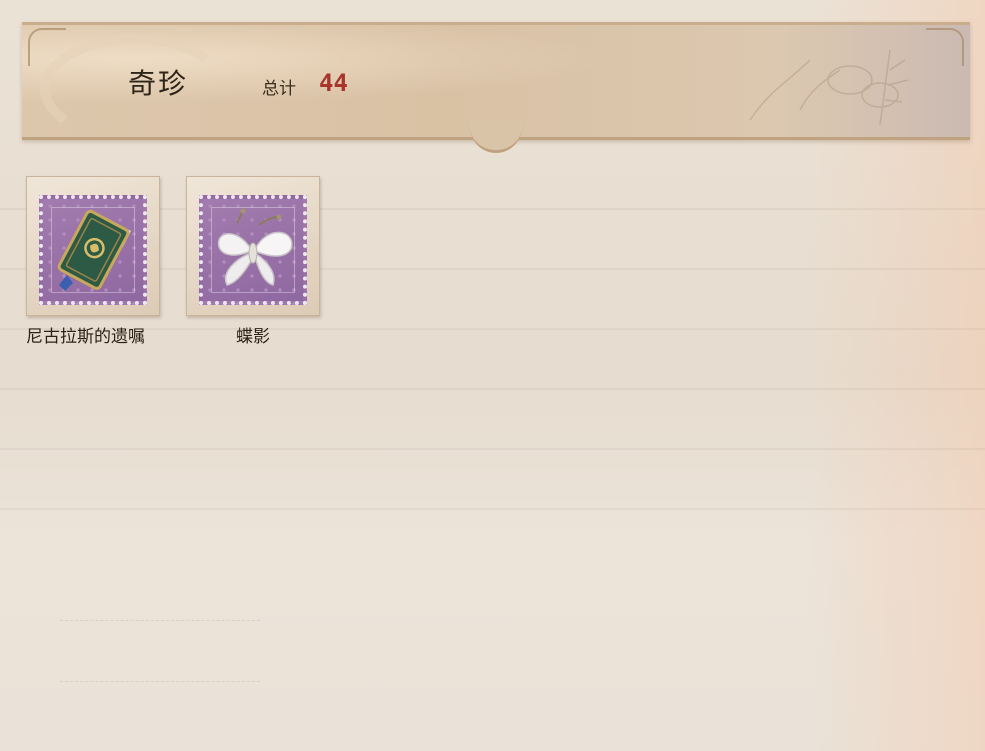 This screenshot has height=751, width=985. I want to click on white-butterfly-icon, so click(255, 247).